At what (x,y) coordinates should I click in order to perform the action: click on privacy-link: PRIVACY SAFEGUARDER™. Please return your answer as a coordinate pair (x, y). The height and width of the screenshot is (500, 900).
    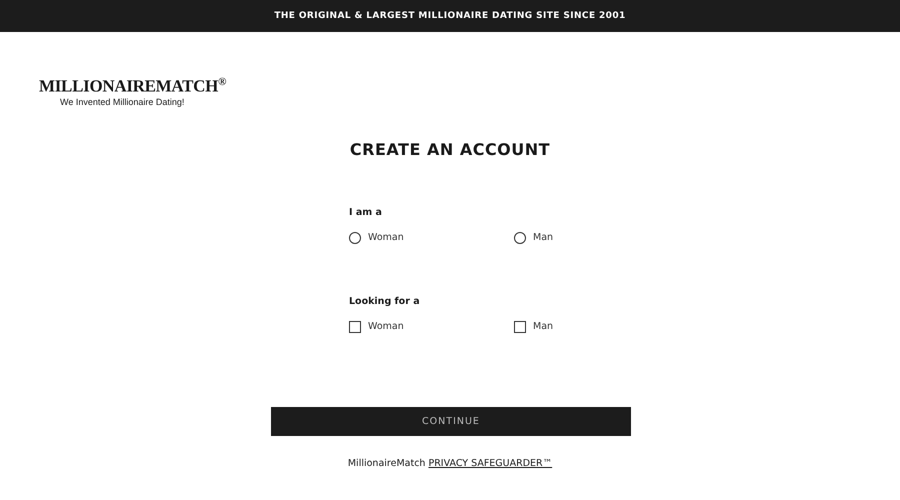
    Looking at the image, I should click on (490, 463).